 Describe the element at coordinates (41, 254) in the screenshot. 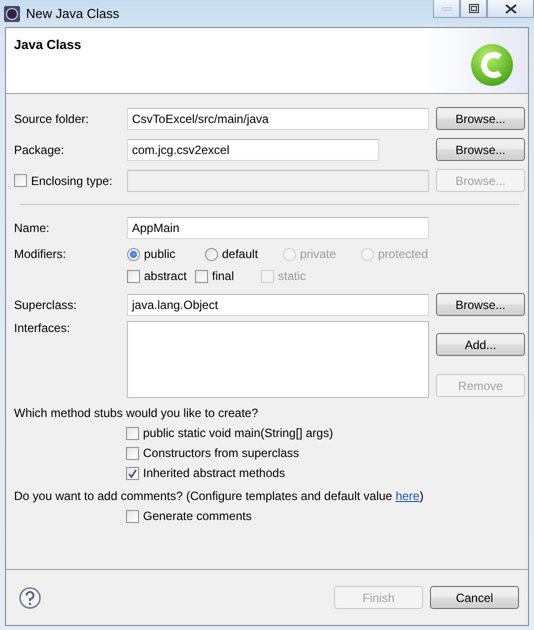

I see `field-label: Modifiers:` at that location.